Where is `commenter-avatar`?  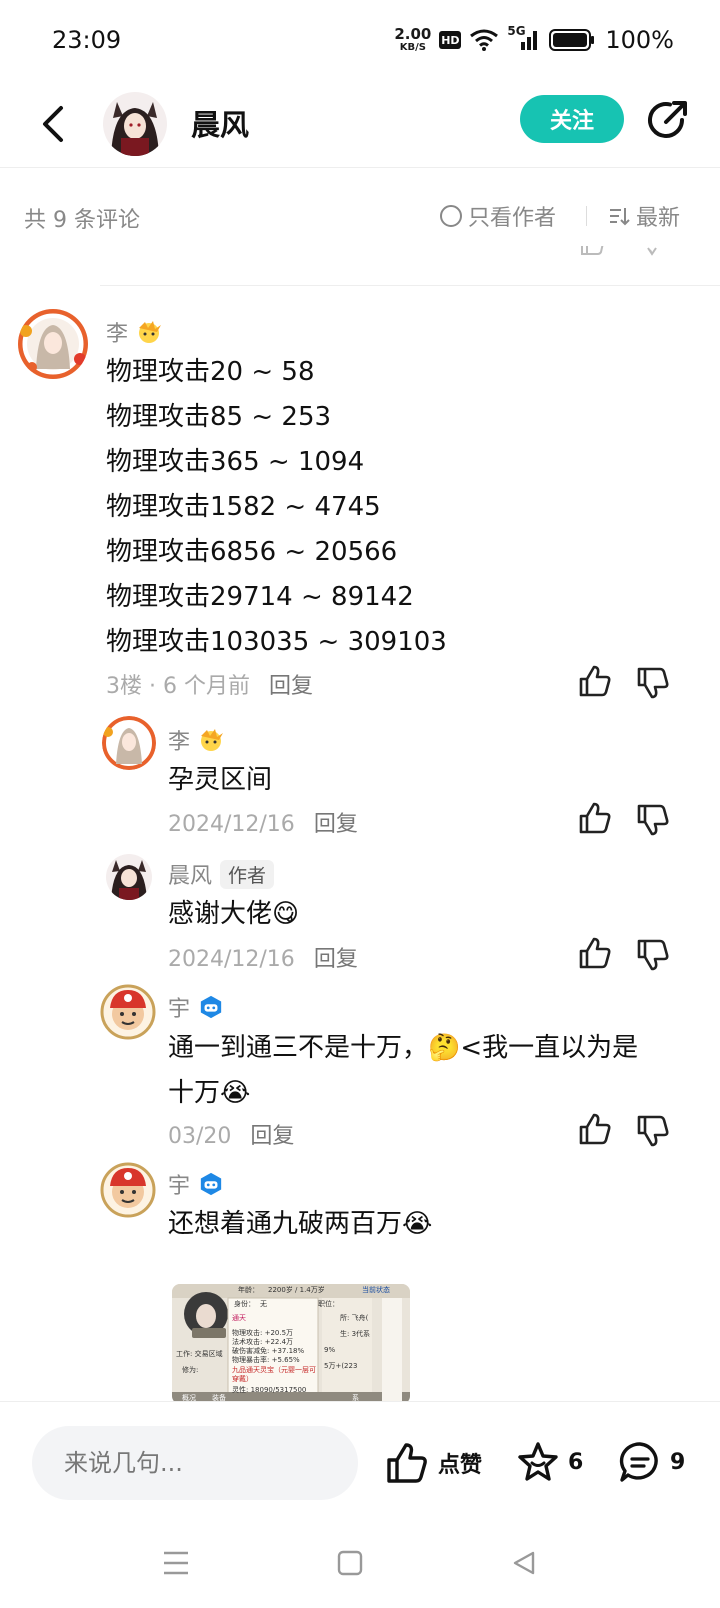
commenter-avatar is located at coordinates (53, 344).